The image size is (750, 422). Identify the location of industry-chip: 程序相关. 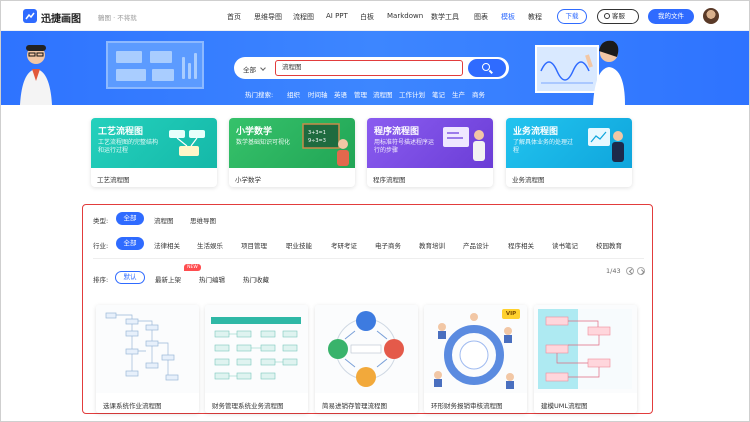
(521, 245).